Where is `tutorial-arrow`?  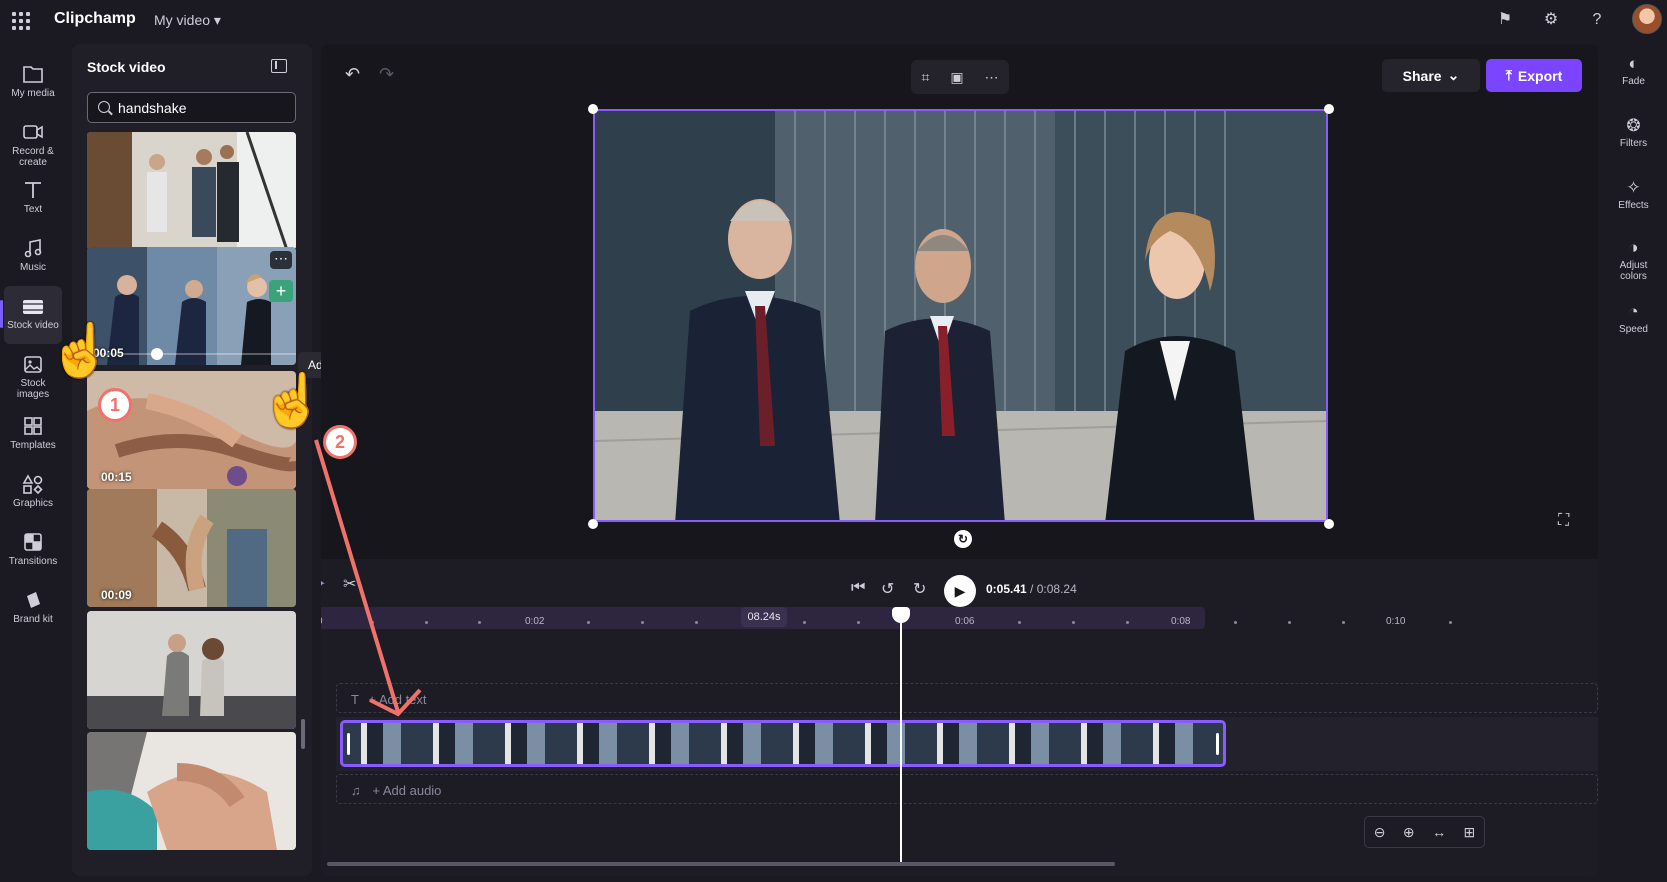 tutorial-arrow is located at coordinates (368, 578).